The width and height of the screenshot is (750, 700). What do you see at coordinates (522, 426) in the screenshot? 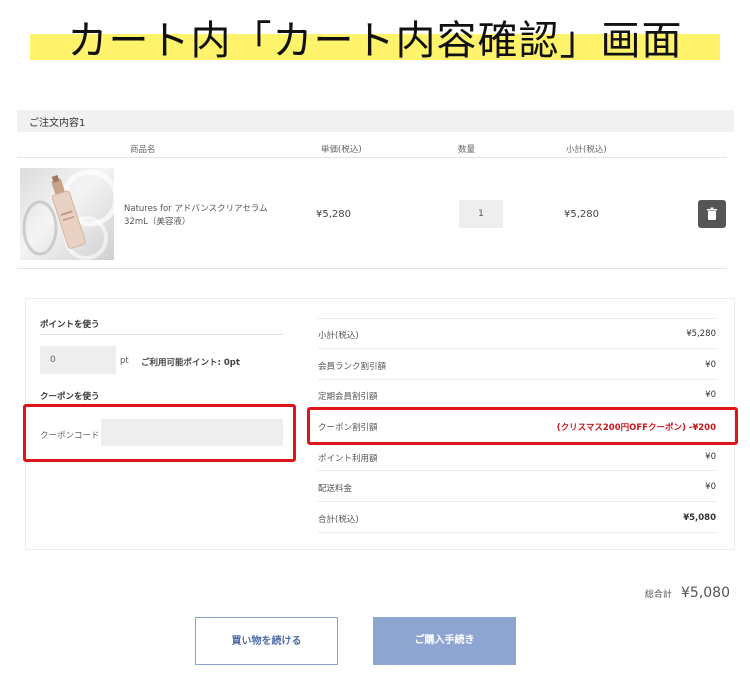
I see `coupon-discount-annotation-box` at bounding box center [522, 426].